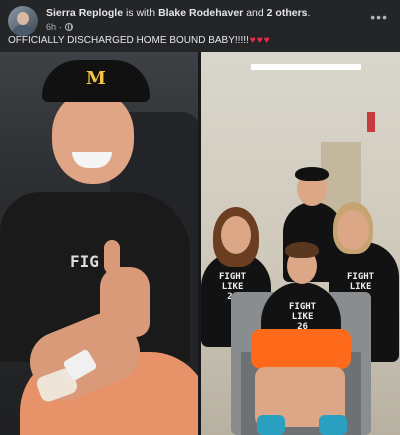  I want to click on shirt-print: FIG, so click(84, 261).